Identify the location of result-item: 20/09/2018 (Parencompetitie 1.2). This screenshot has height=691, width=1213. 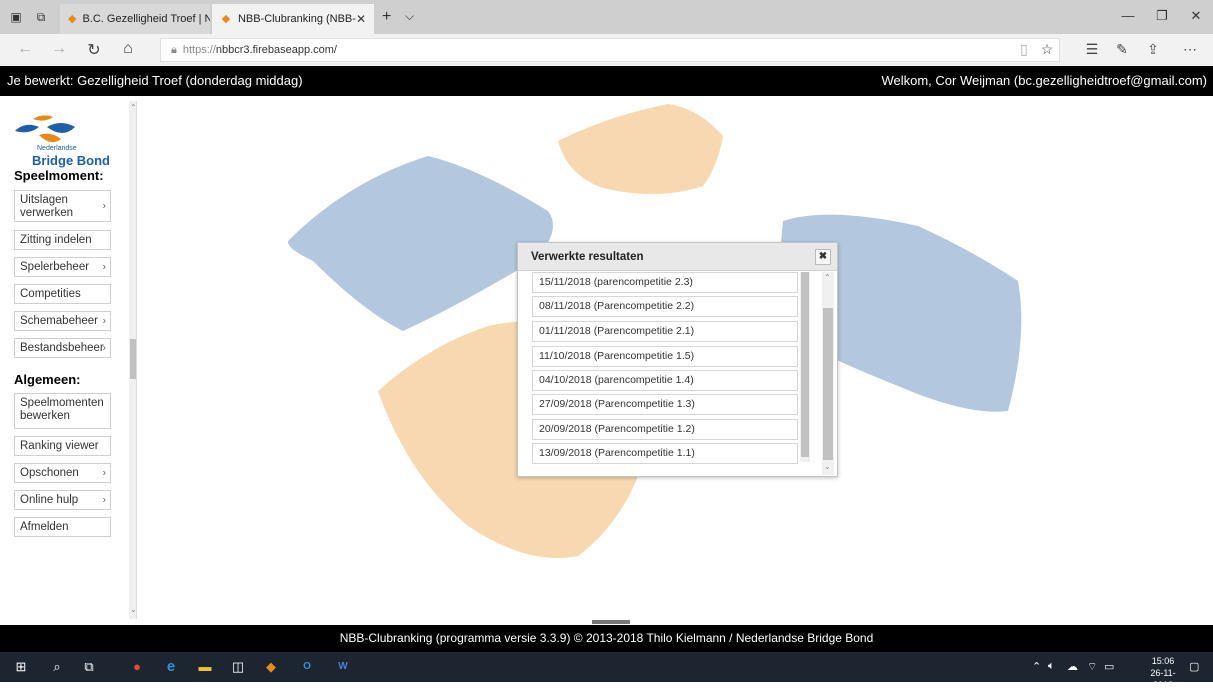
(665, 429).